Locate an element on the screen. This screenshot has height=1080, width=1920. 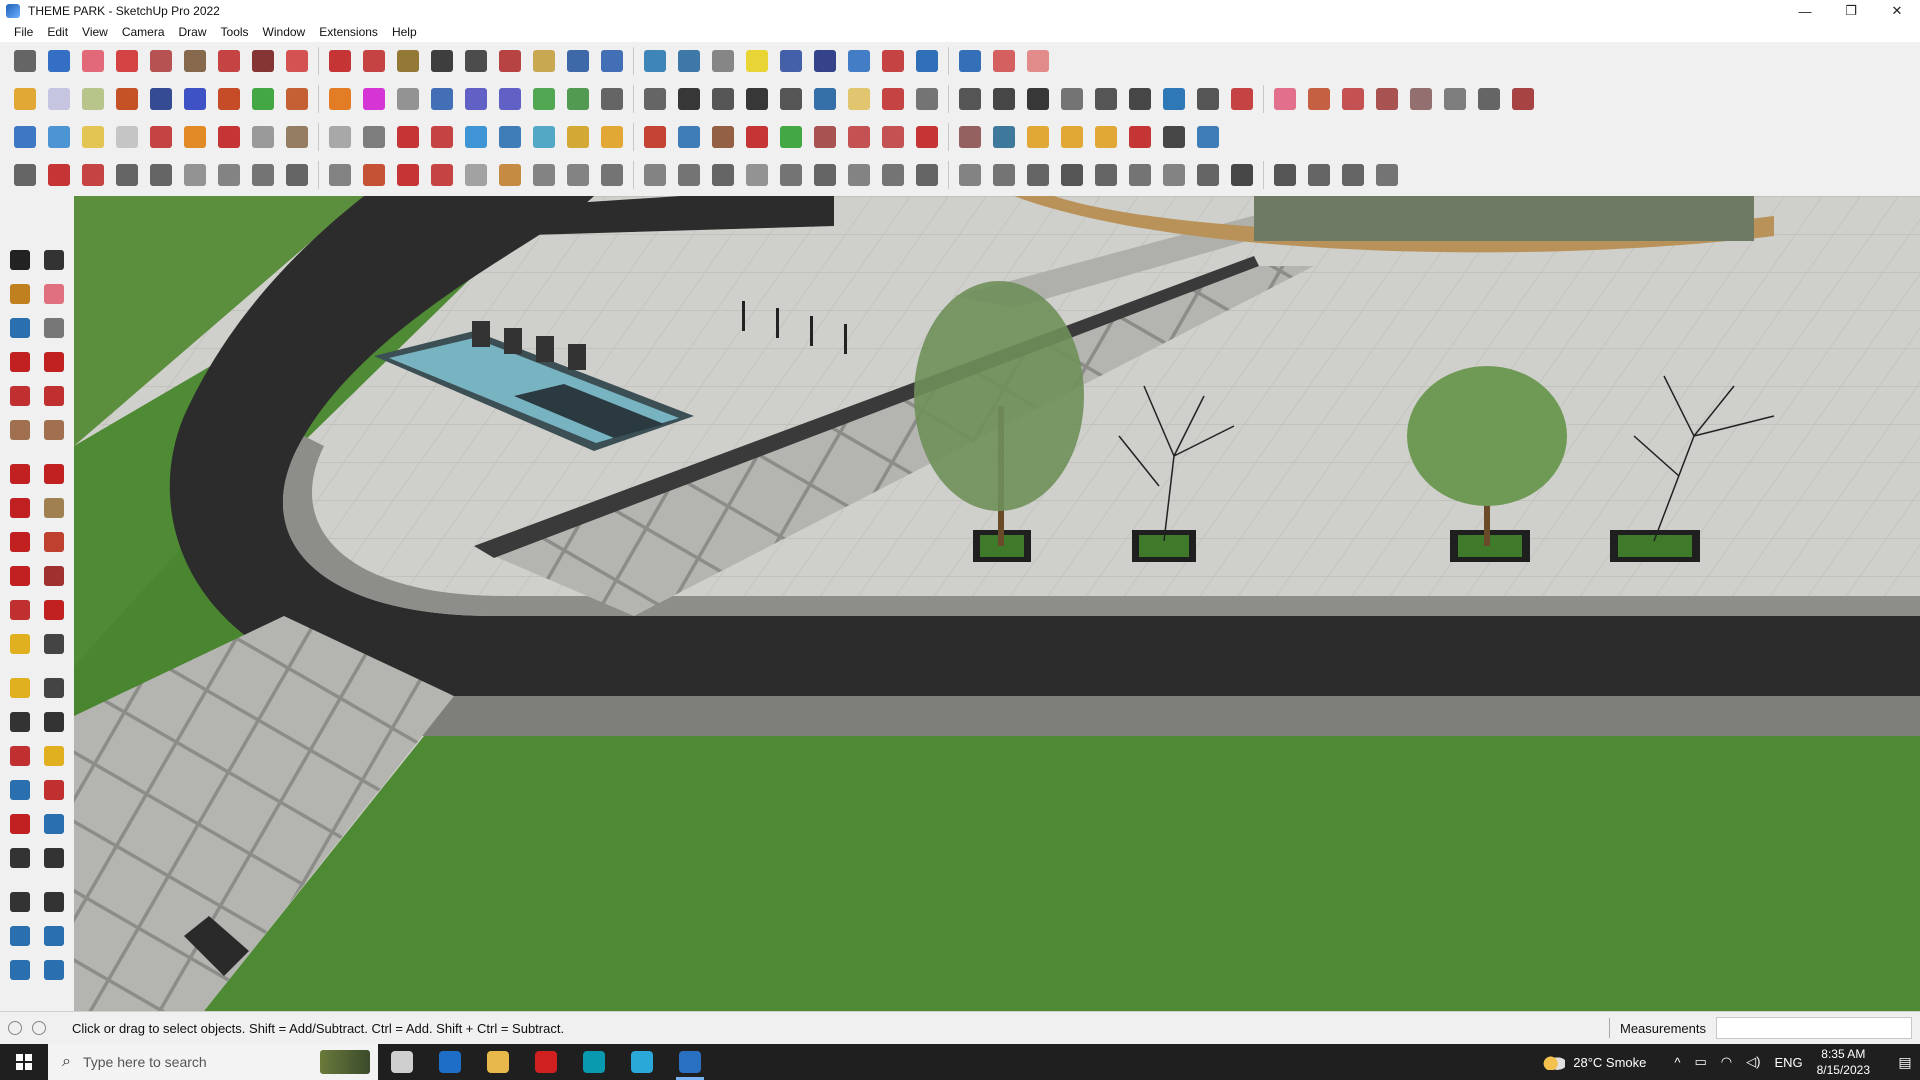
3ds-max-icon is located at coordinates (594, 1062).